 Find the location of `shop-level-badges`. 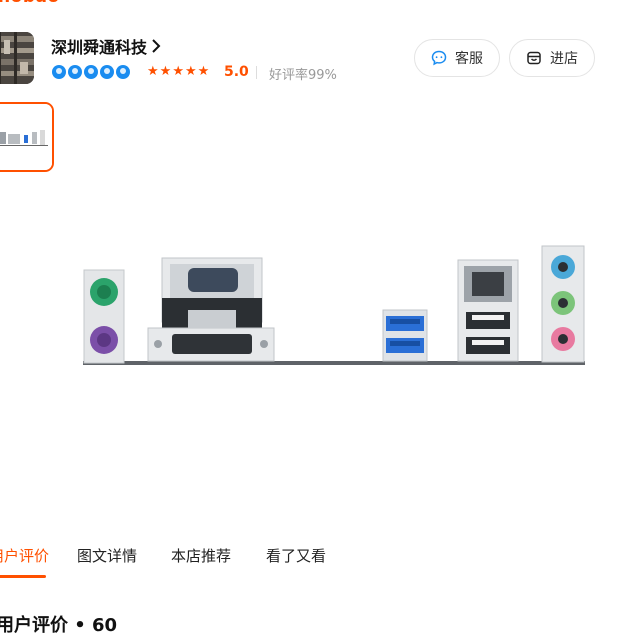

shop-level-badges is located at coordinates (91, 72).